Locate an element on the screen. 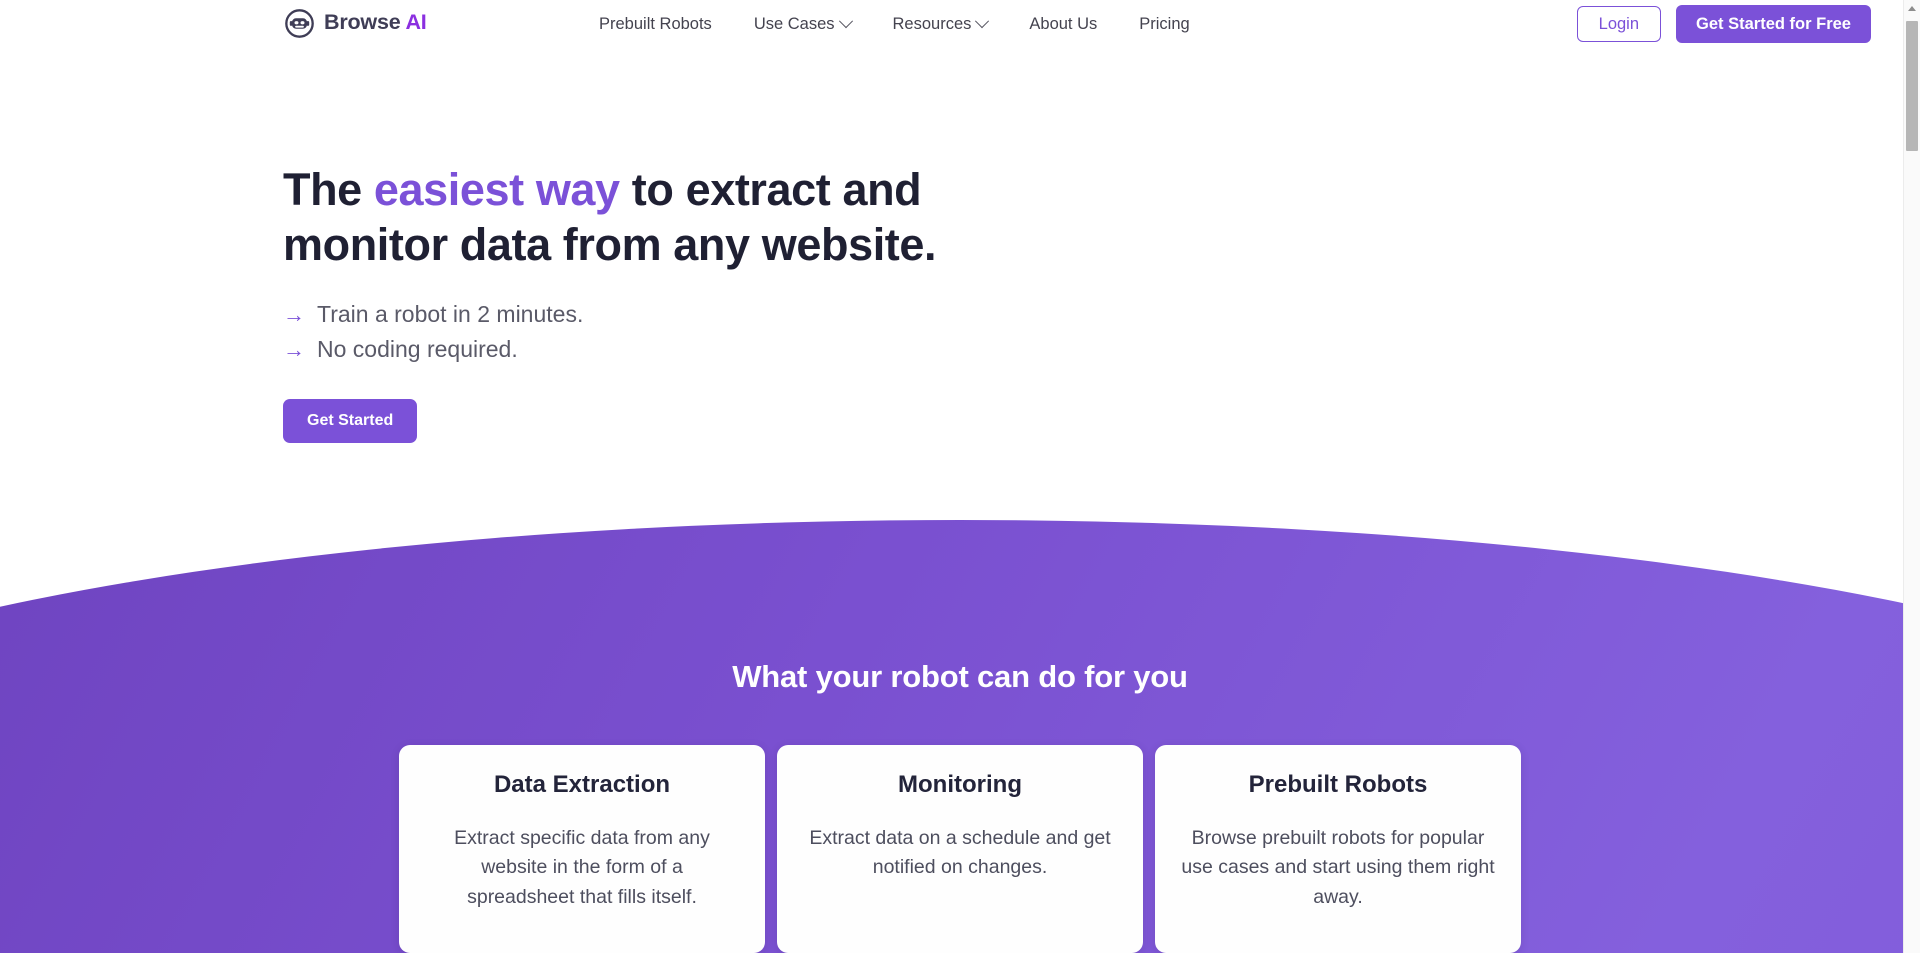 The height and width of the screenshot is (953, 1920). hero-get-started-button: Get Started is located at coordinates (350, 421).